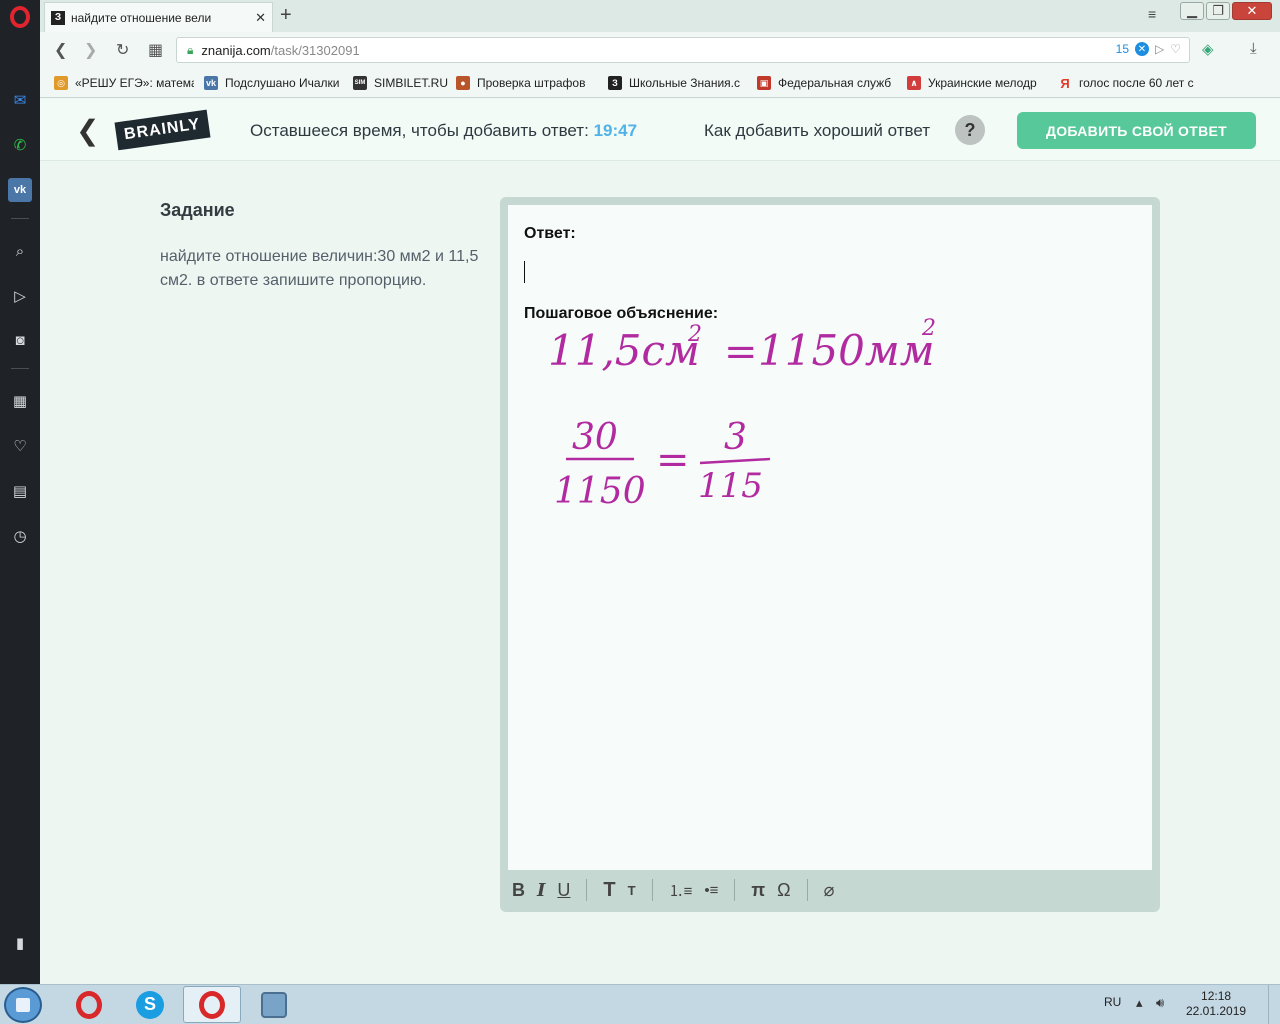 Image resolution: width=1280 pixels, height=1024 pixels. Describe the element at coordinates (141, 17) in the screenshot. I see `tab-title: найдите отношение вели` at that location.